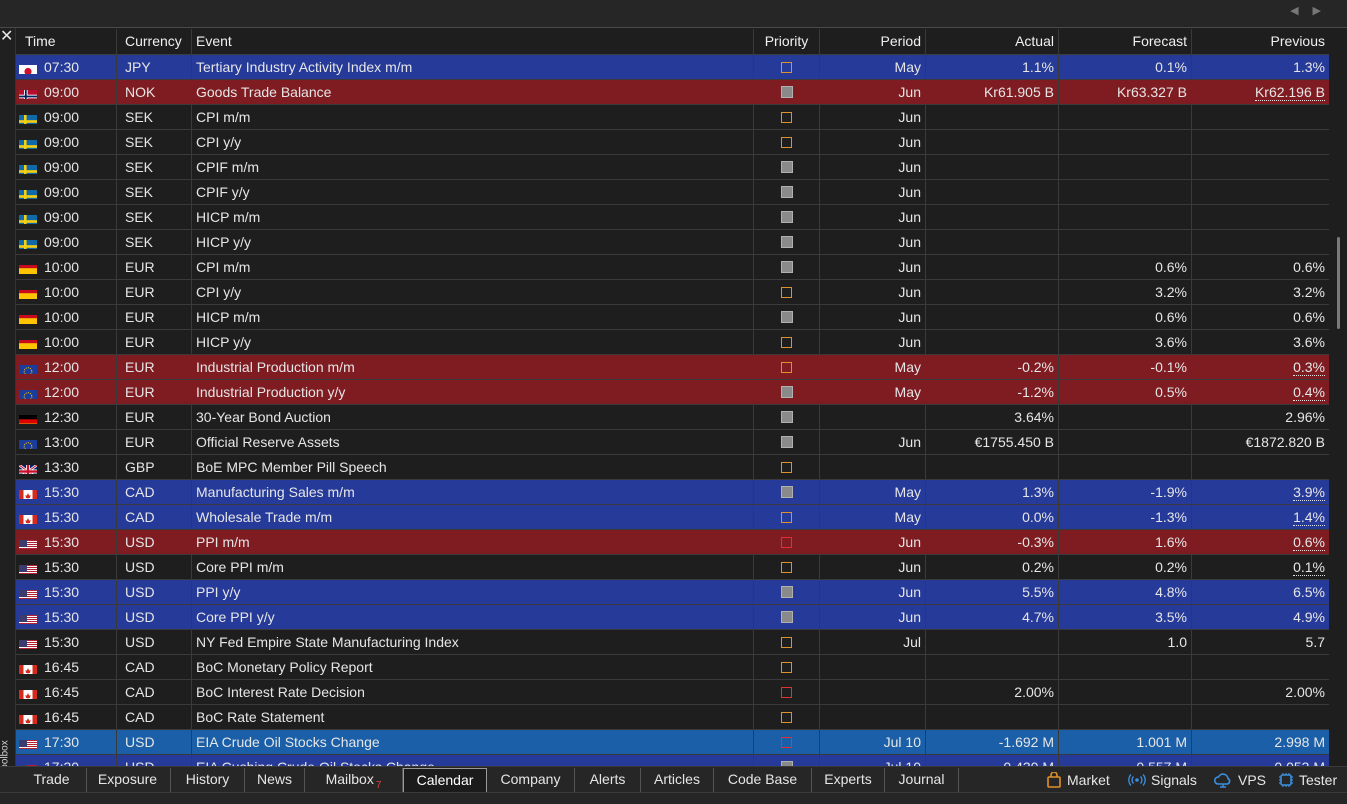 This screenshot has width=1347, height=804. What do you see at coordinates (672, 192) in the screenshot?
I see `table-row: 09:00SEKCPIF y/yJun` at bounding box center [672, 192].